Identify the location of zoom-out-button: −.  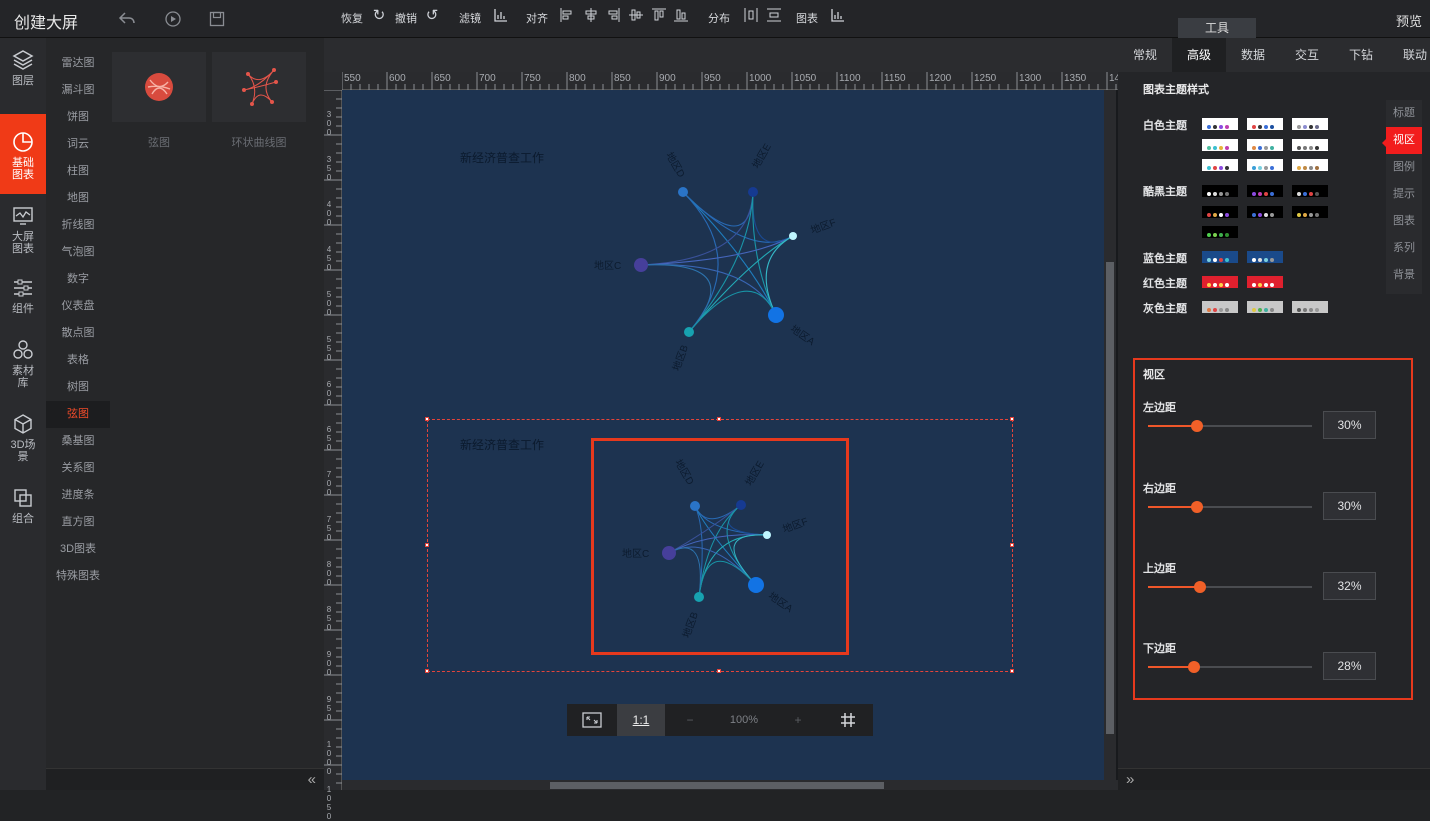
(690, 720).